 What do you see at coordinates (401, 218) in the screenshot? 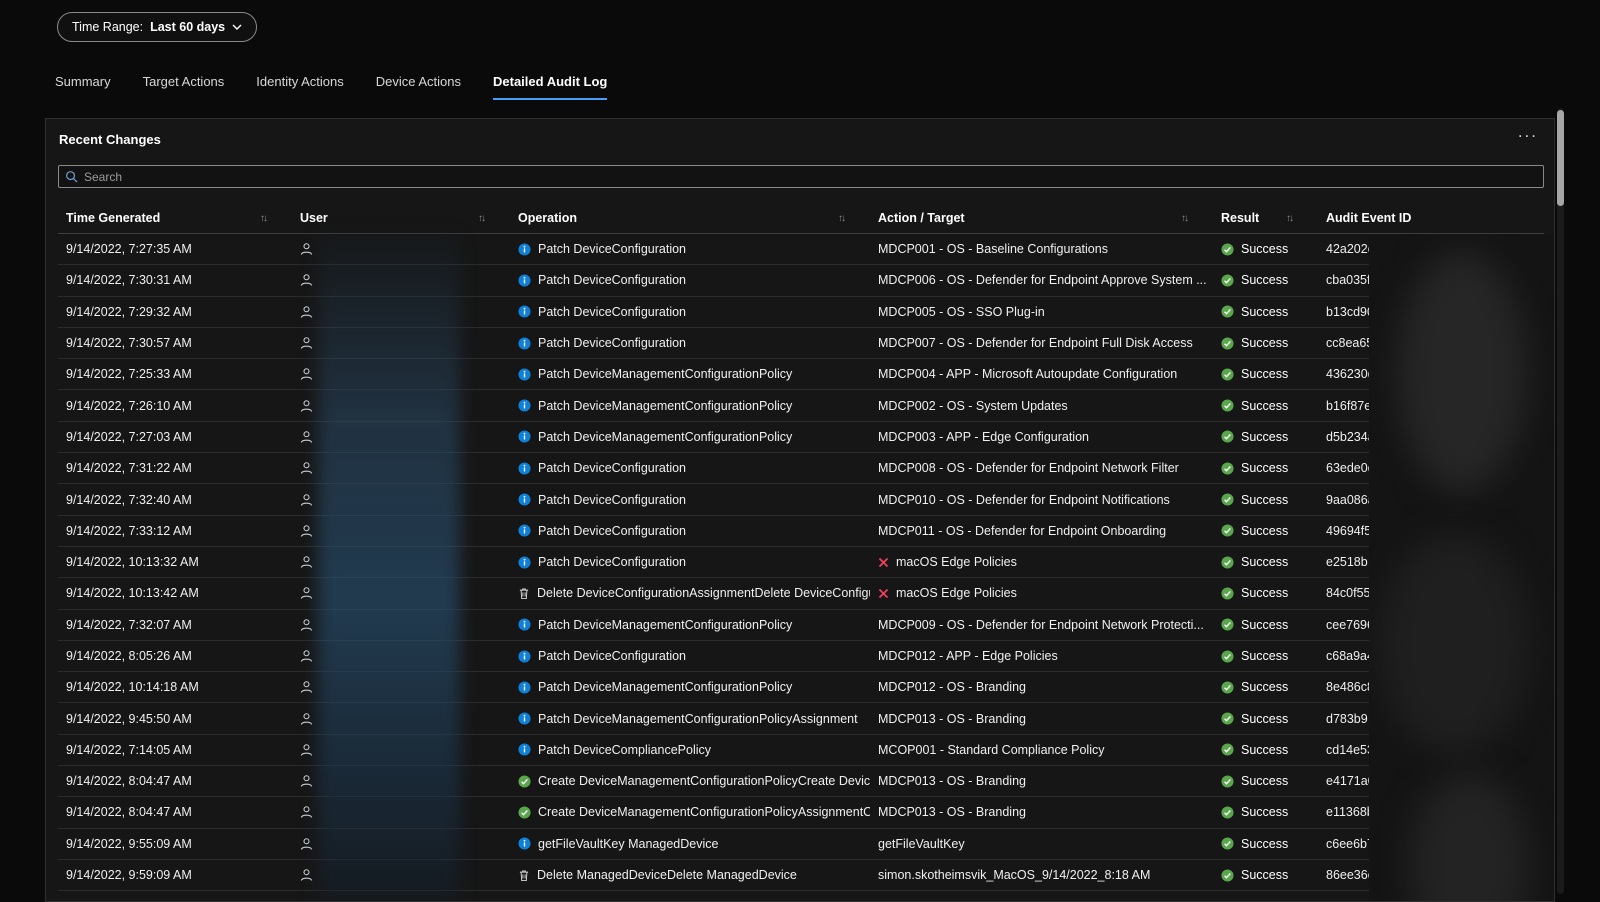
I see `column-header-user: User ↑↓` at bounding box center [401, 218].